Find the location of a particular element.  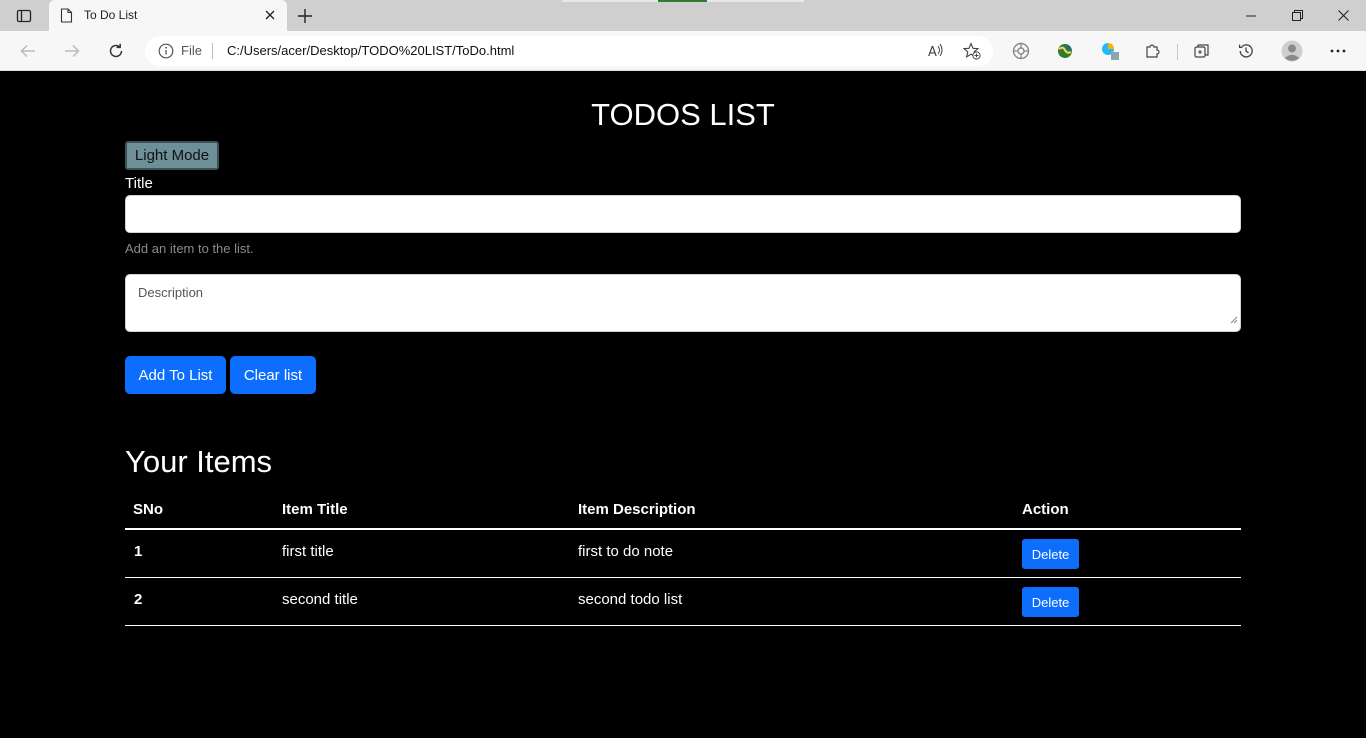

copilot-icon is located at coordinates (1110, 51).